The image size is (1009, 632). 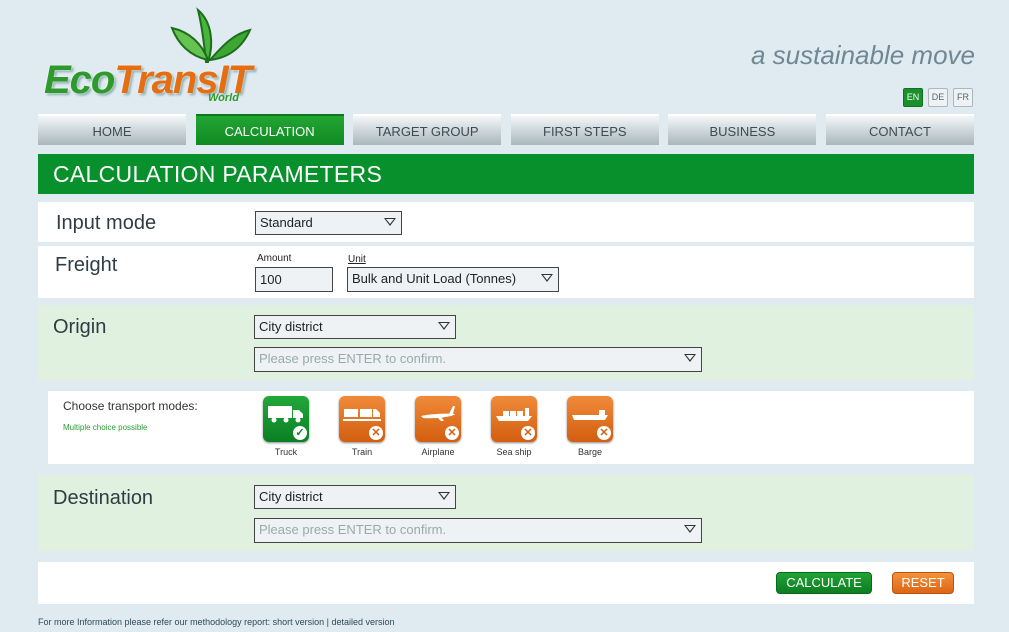 What do you see at coordinates (742, 129) in the screenshot?
I see `nav-business: BUSINESS` at bounding box center [742, 129].